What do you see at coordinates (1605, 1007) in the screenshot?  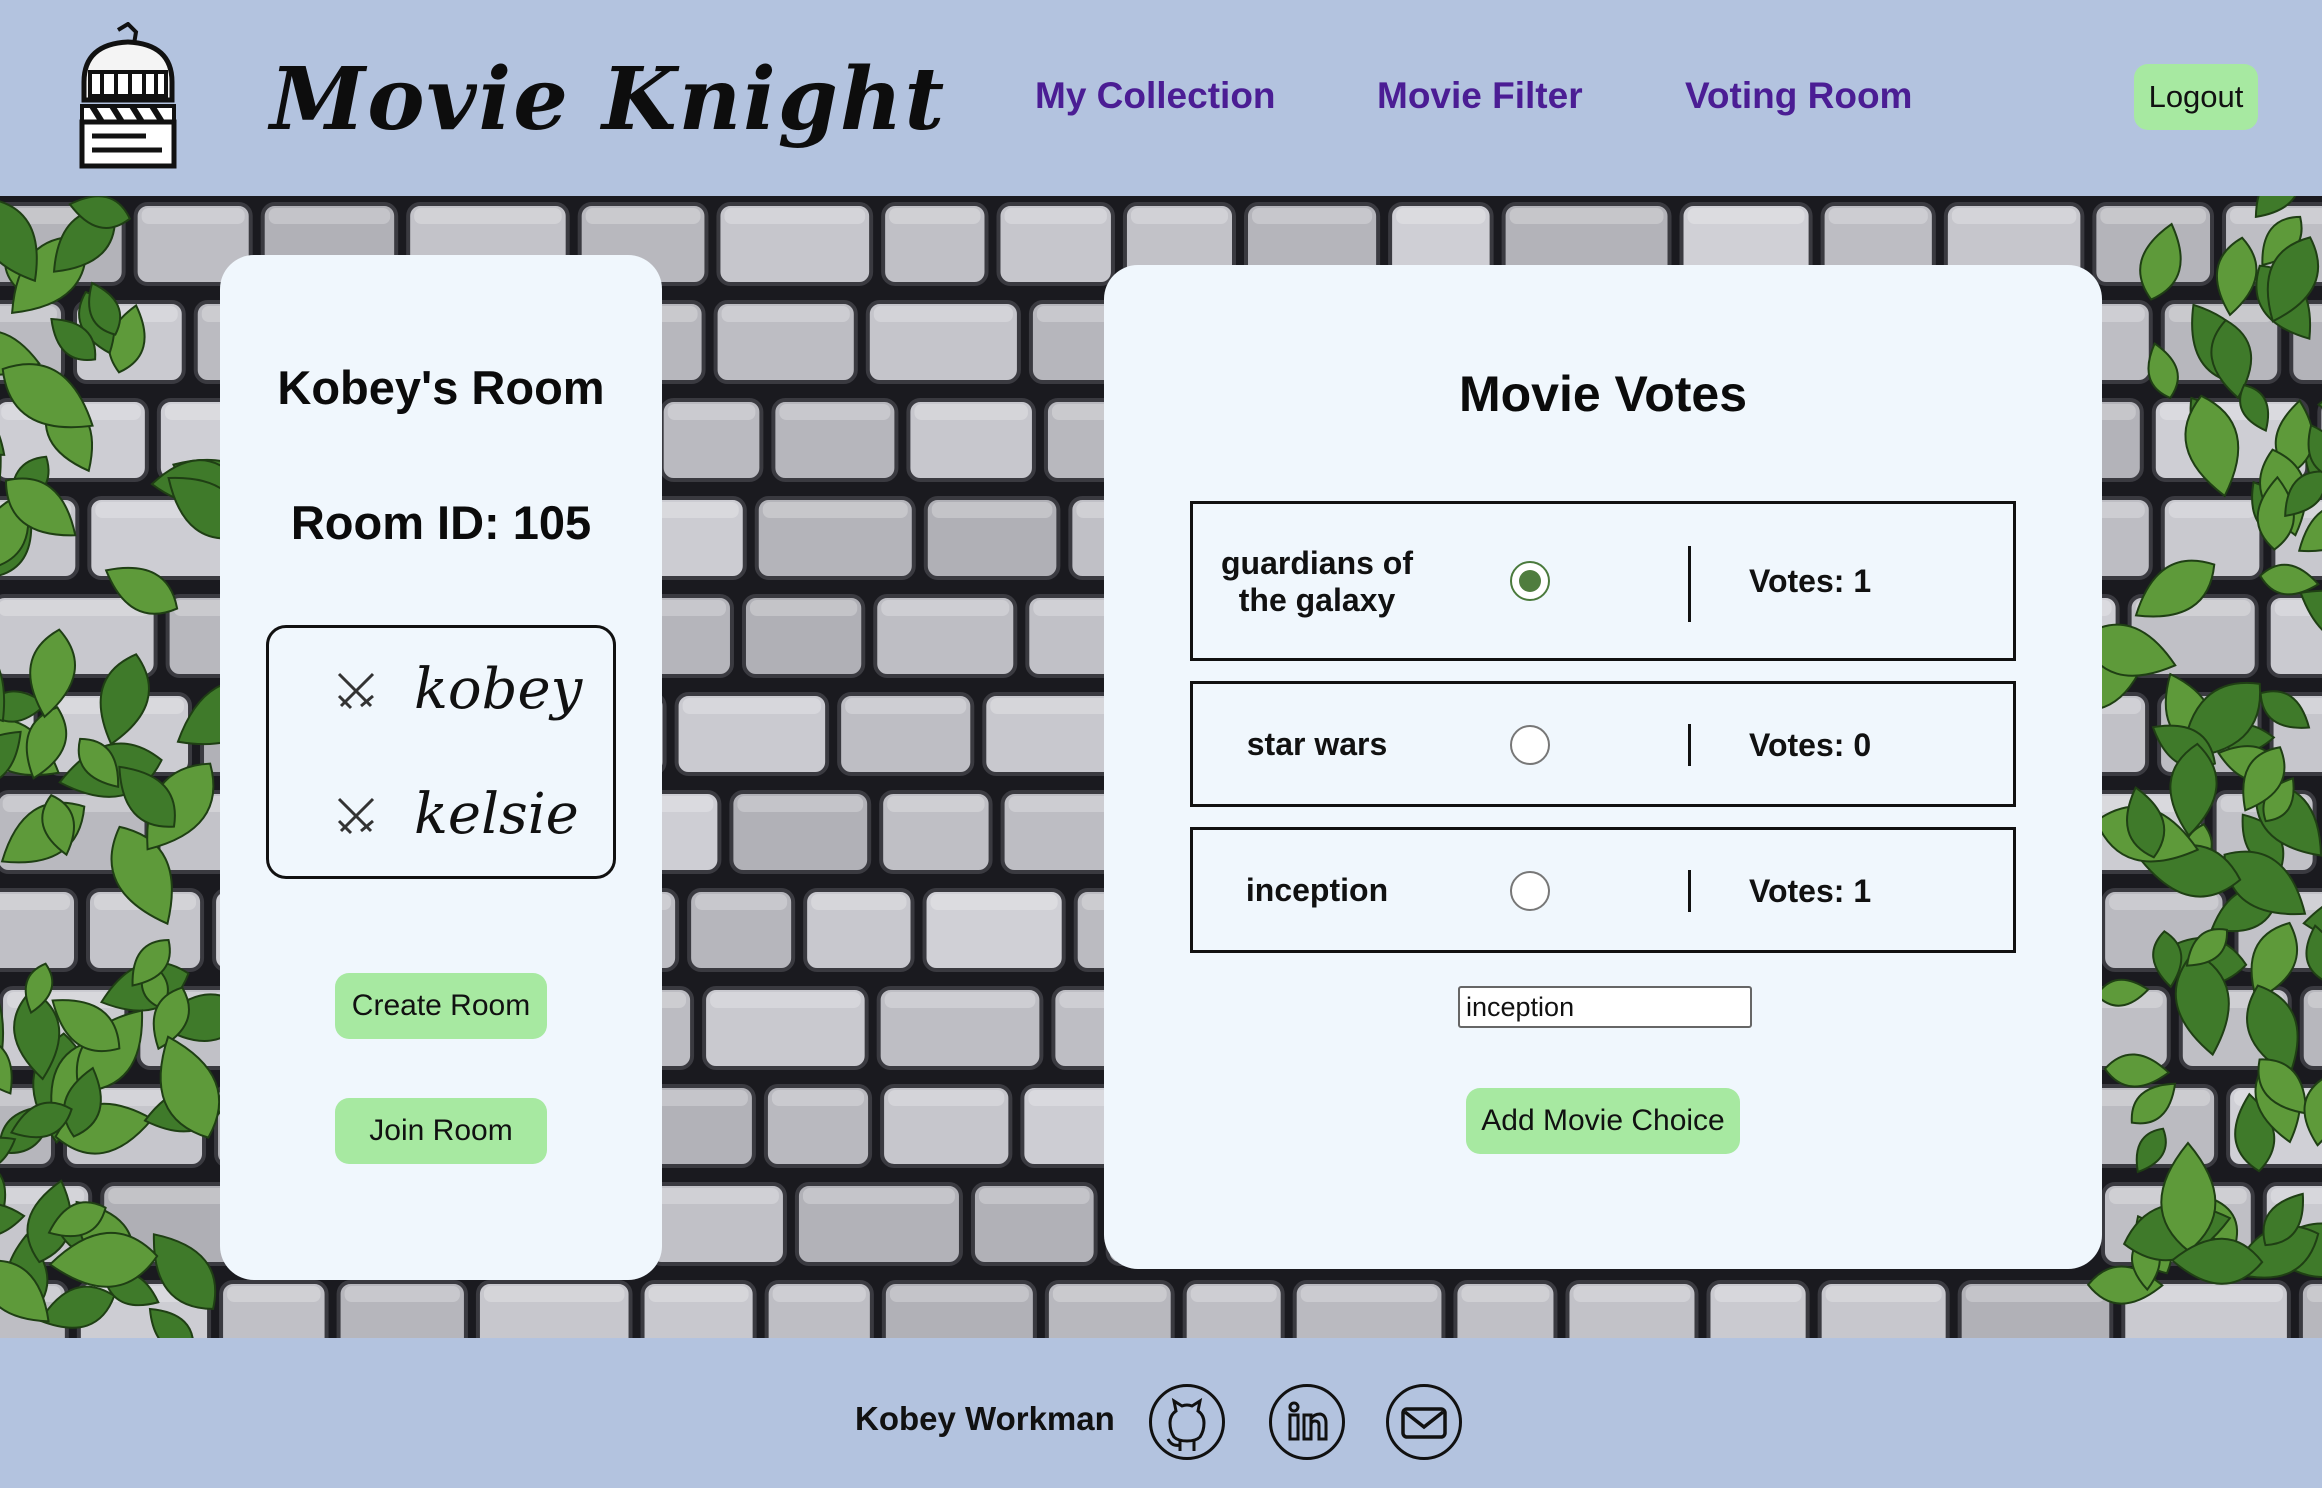 I see `movie-choice-input` at bounding box center [1605, 1007].